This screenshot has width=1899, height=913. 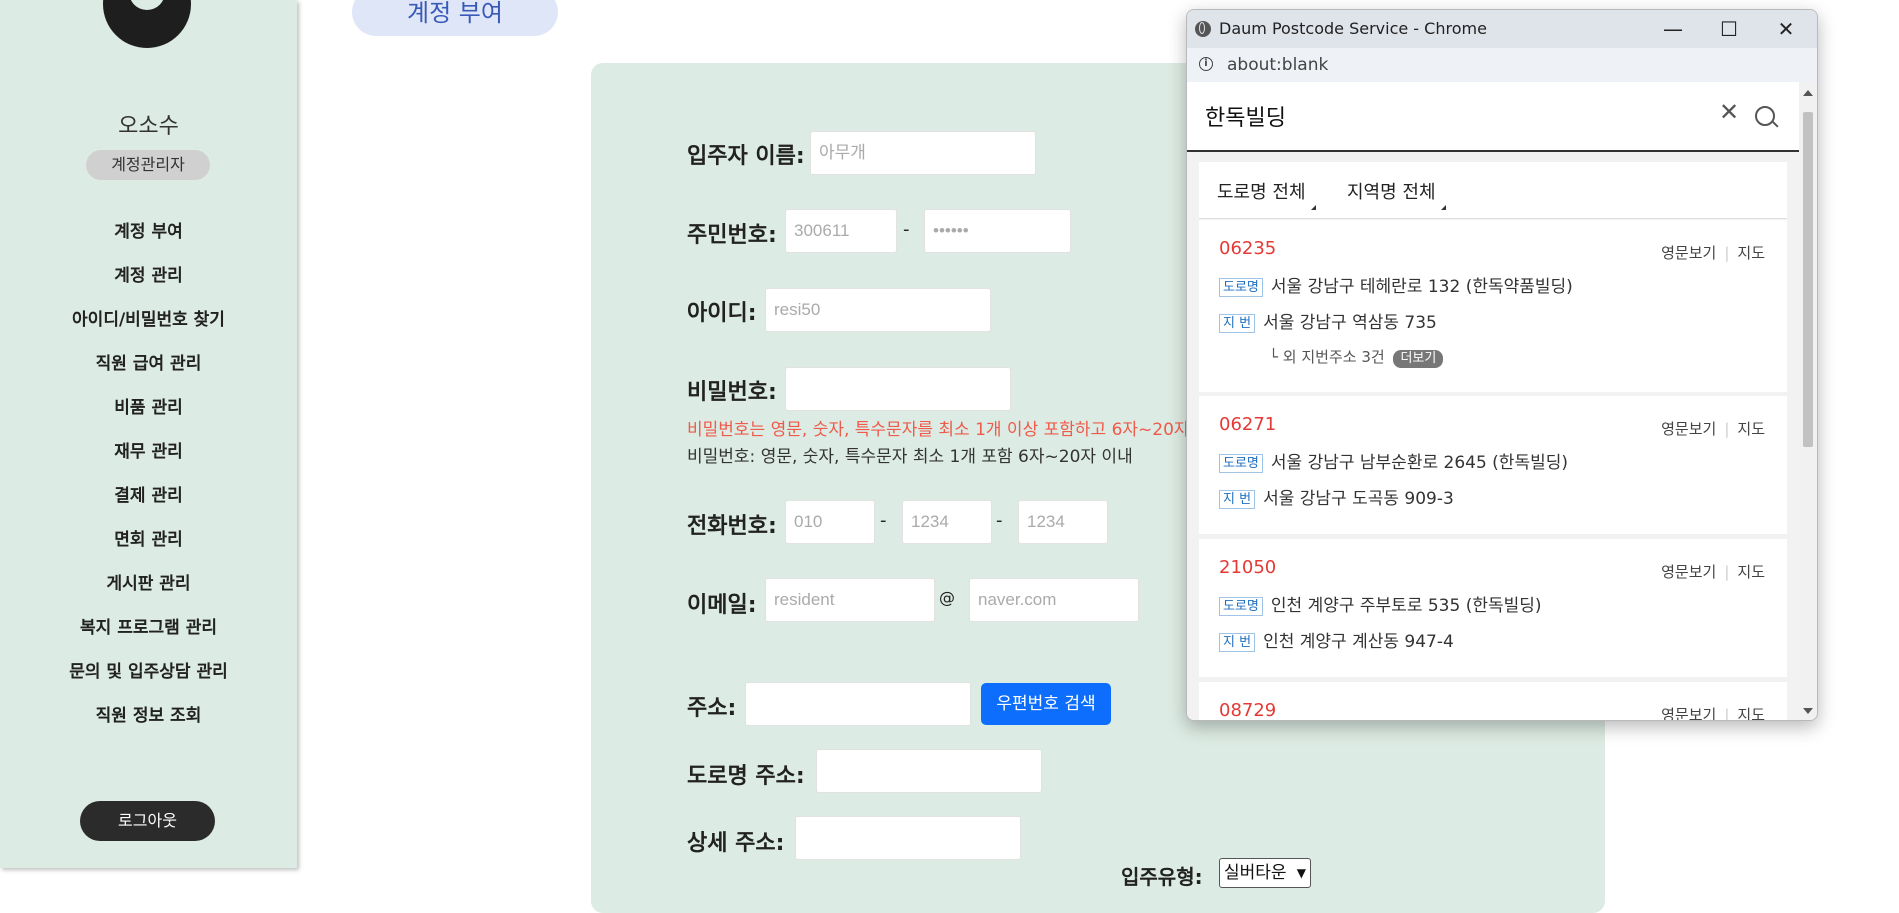 I want to click on phone-last-input: 1234, so click(x=1063, y=522).